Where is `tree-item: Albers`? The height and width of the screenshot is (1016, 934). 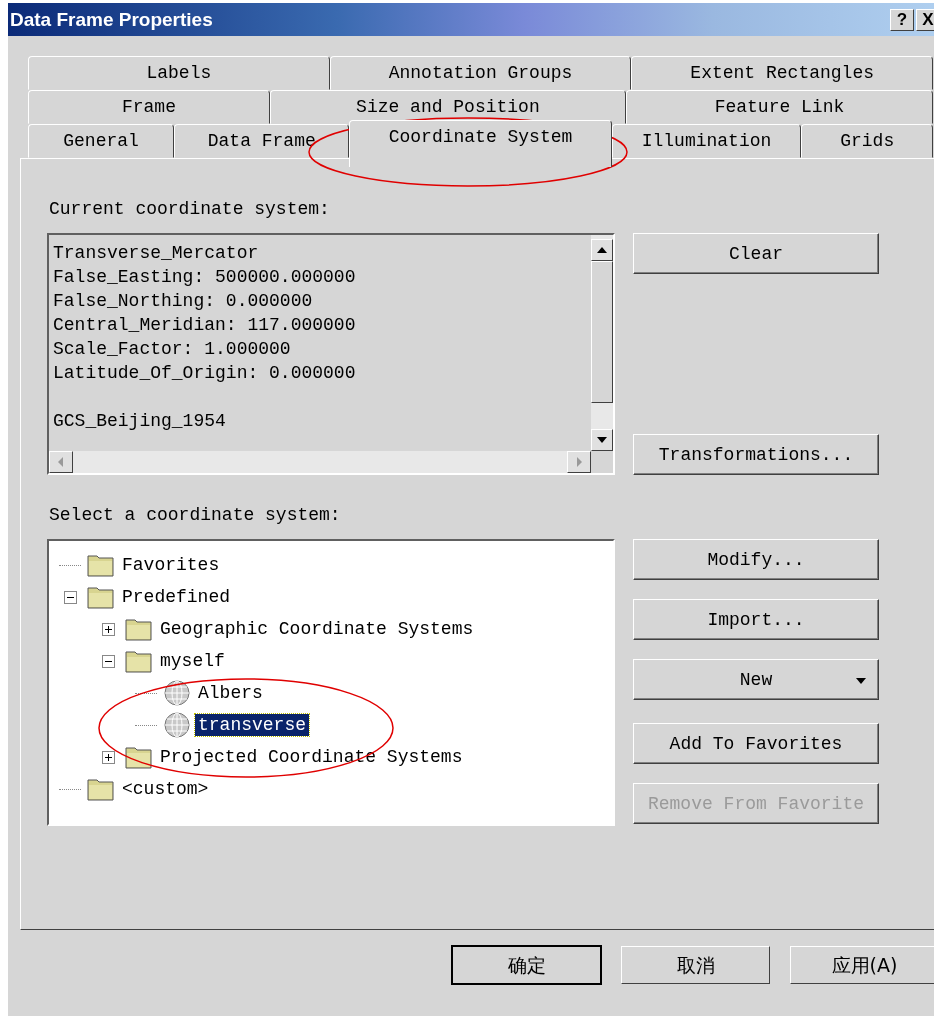 tree-item: Albers is located at coordinates (230, 693).